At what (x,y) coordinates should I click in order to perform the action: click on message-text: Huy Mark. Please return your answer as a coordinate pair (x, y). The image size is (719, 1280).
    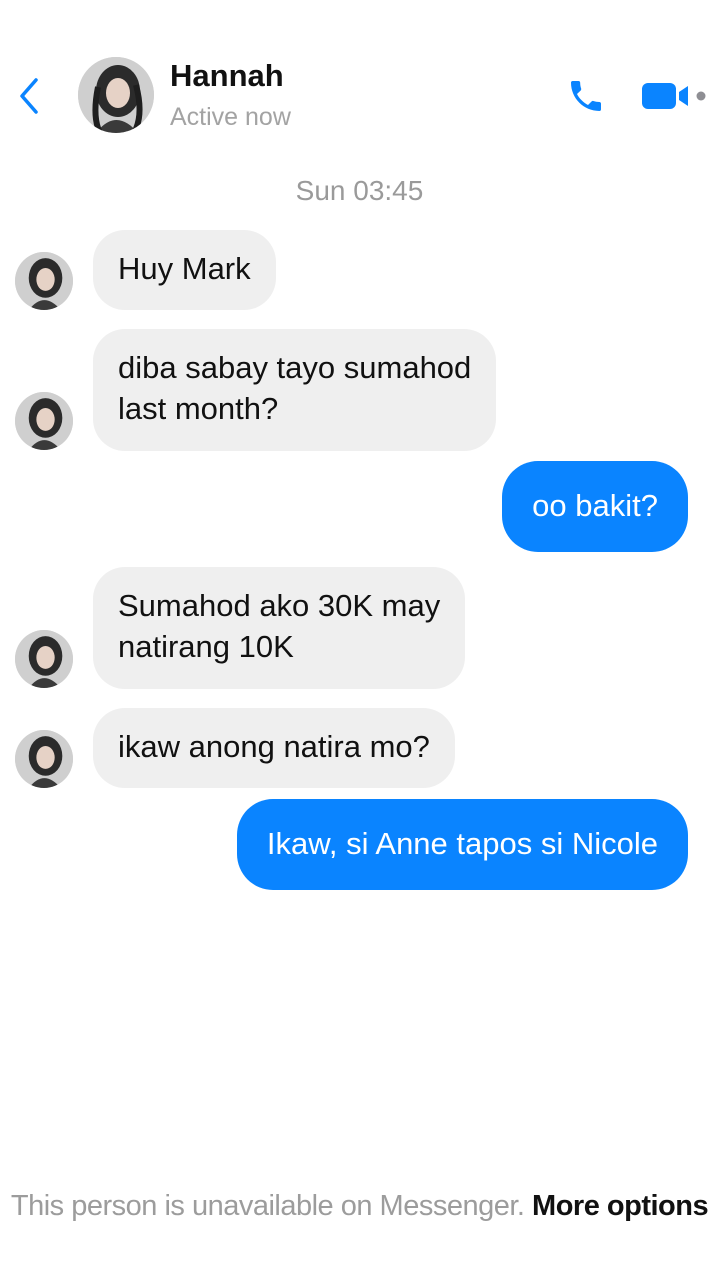
    Looking at the image, I should click on (184, 268).